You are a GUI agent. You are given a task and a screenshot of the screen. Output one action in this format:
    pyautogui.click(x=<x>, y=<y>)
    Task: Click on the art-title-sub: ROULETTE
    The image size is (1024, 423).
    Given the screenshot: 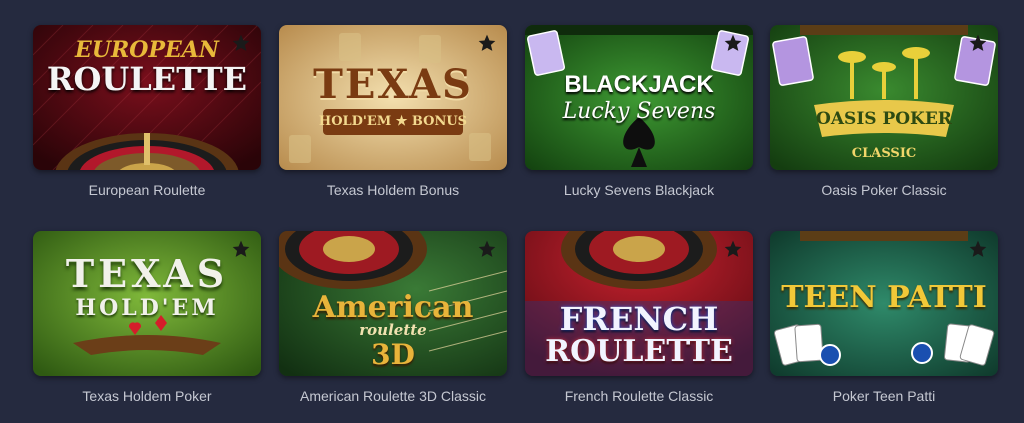 What is the action you would take?
    pyautogui.click(x=639, y=351)
    